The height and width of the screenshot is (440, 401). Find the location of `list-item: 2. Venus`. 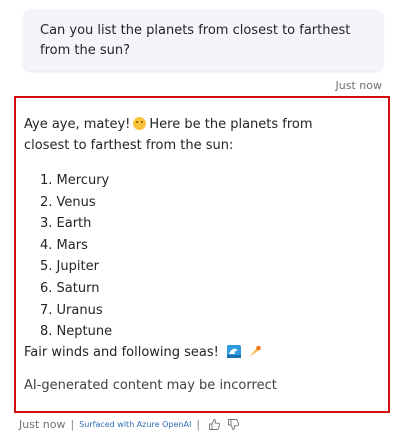

list-item: 2. Venus is located at coordinates (68, 202).